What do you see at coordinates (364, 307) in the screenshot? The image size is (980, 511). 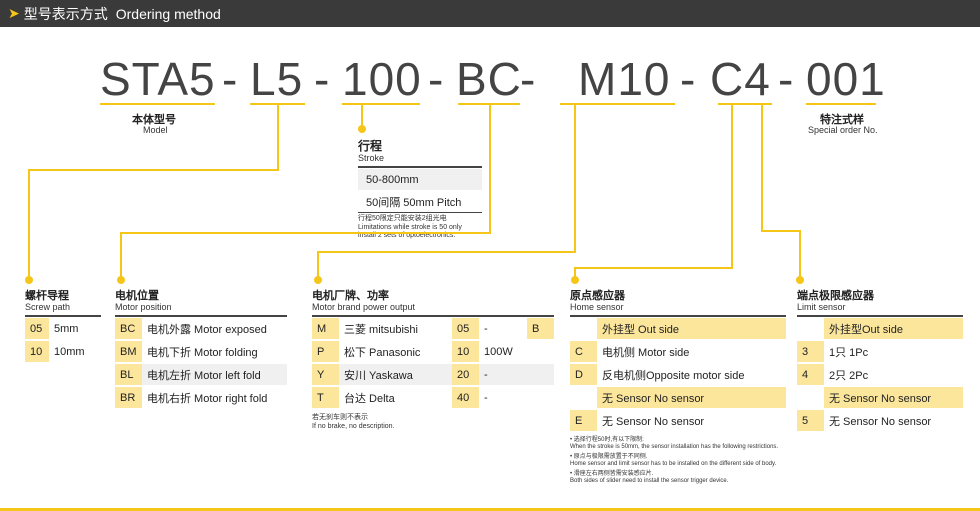 I see `brand-title-en: Motor brand power output` at bounding box center [364, 307].